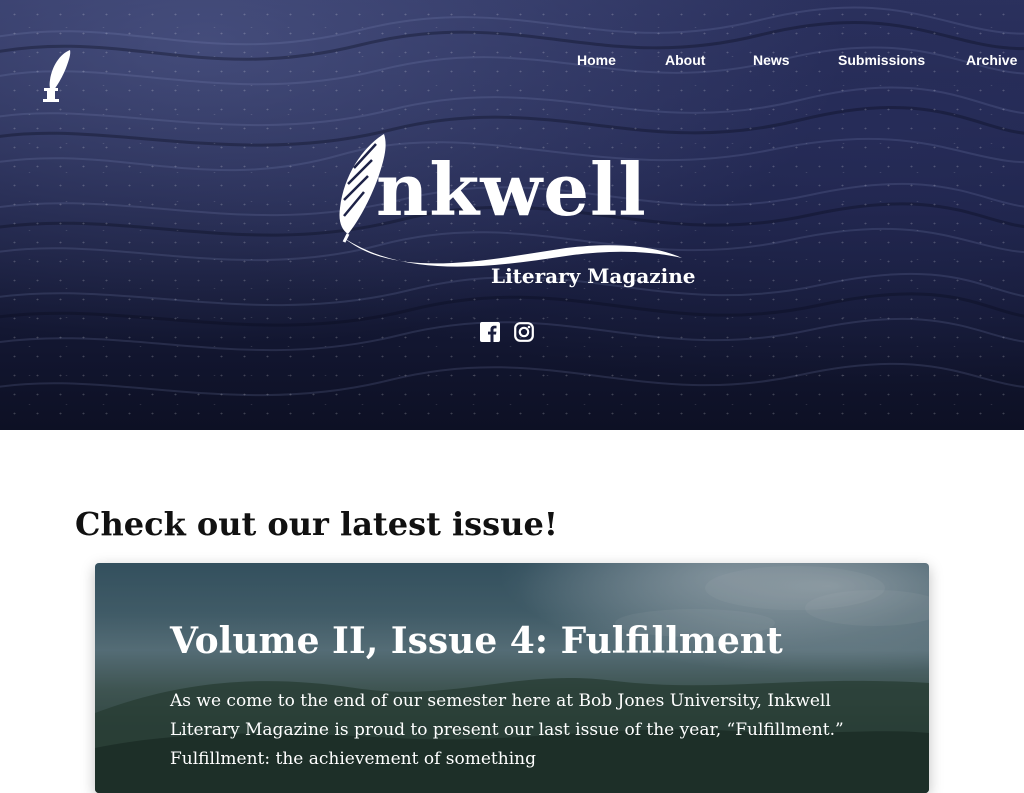  Describe the element at coordinates (881, 60) in the screenshot. I see `nav-submissions-link: Submissions` at that location.